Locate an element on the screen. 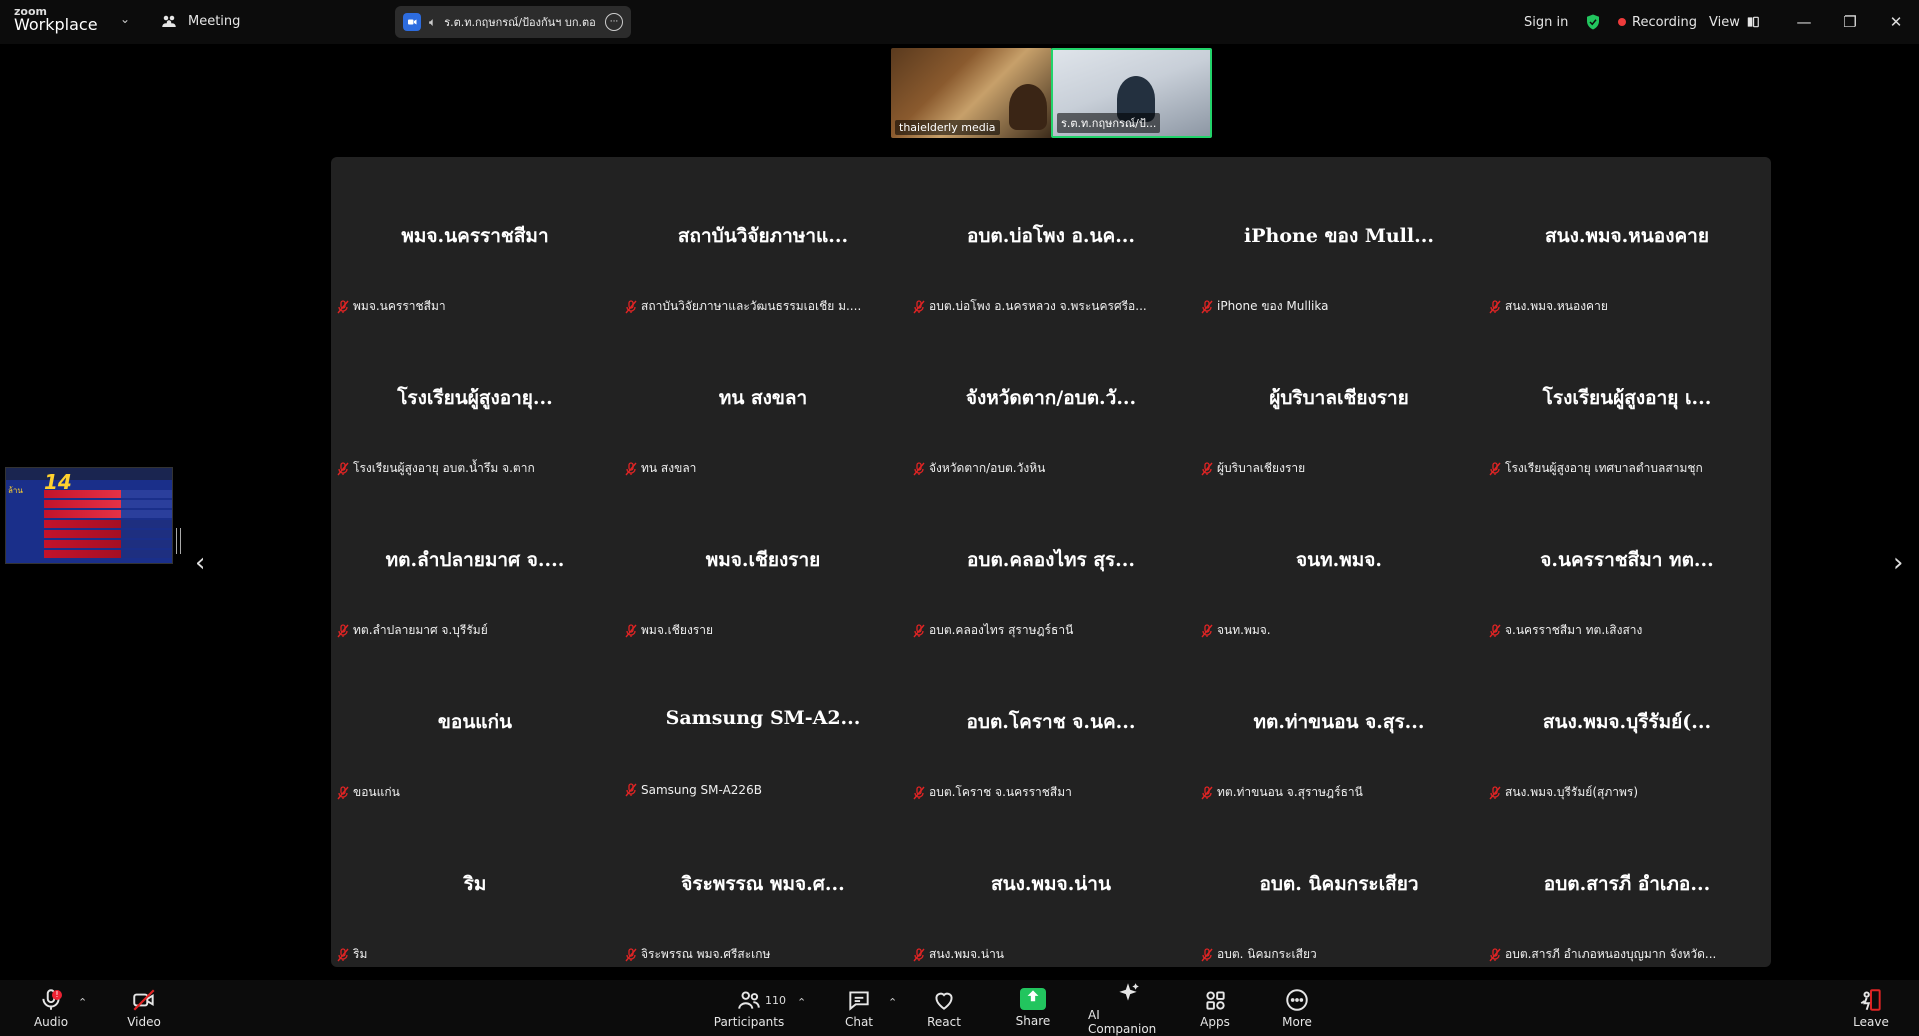 The width and height of the screenshot is (1919, 1036). video-button: Video is located at coordinates (144, 1008).